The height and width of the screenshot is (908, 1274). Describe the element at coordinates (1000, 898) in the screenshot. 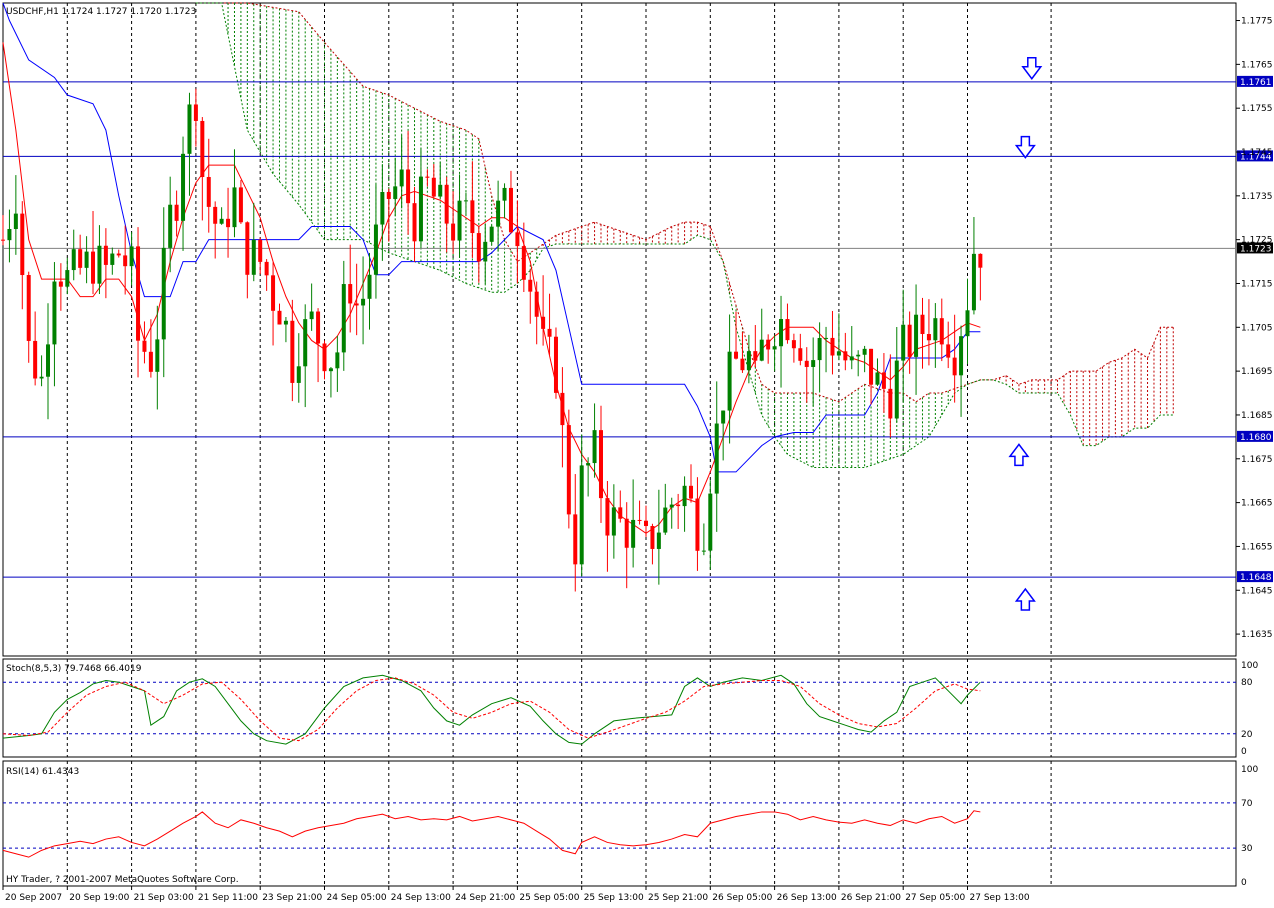

I see `time-label: 27 Sep 13:00` at that location.